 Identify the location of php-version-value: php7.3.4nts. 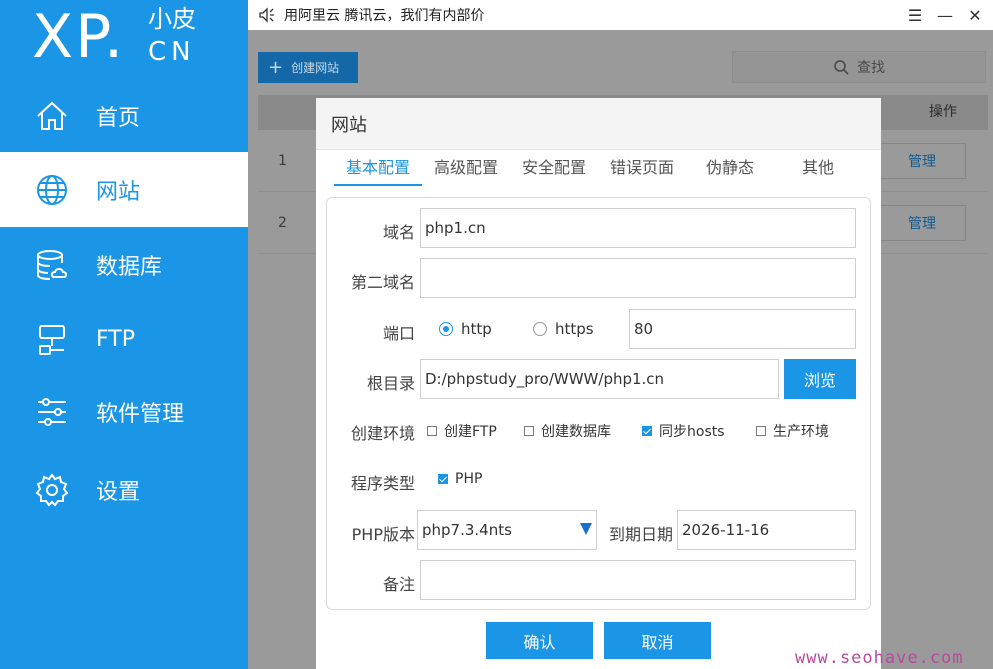
(467, 530).